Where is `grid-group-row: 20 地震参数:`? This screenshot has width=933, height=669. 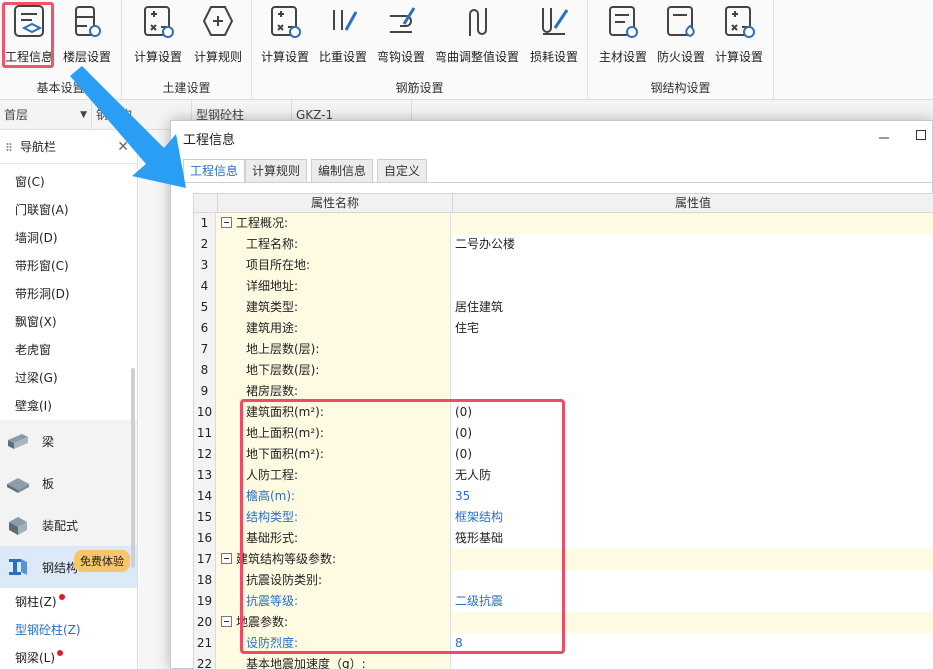 grid-group-row: 20 地震参数: is located at coordinates (563, 622).